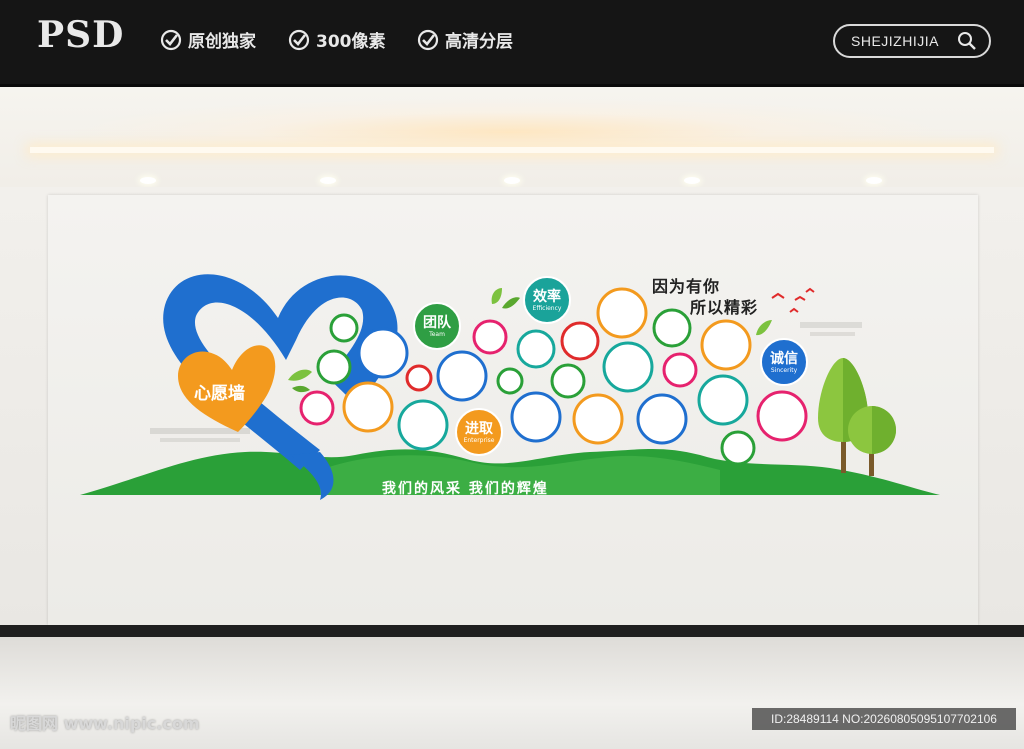 This screenshot has height=749, width=1024. Describe the element at coordinates (686, 286) in the screenshot. I see `quote-line1: 因为有你` at that location.